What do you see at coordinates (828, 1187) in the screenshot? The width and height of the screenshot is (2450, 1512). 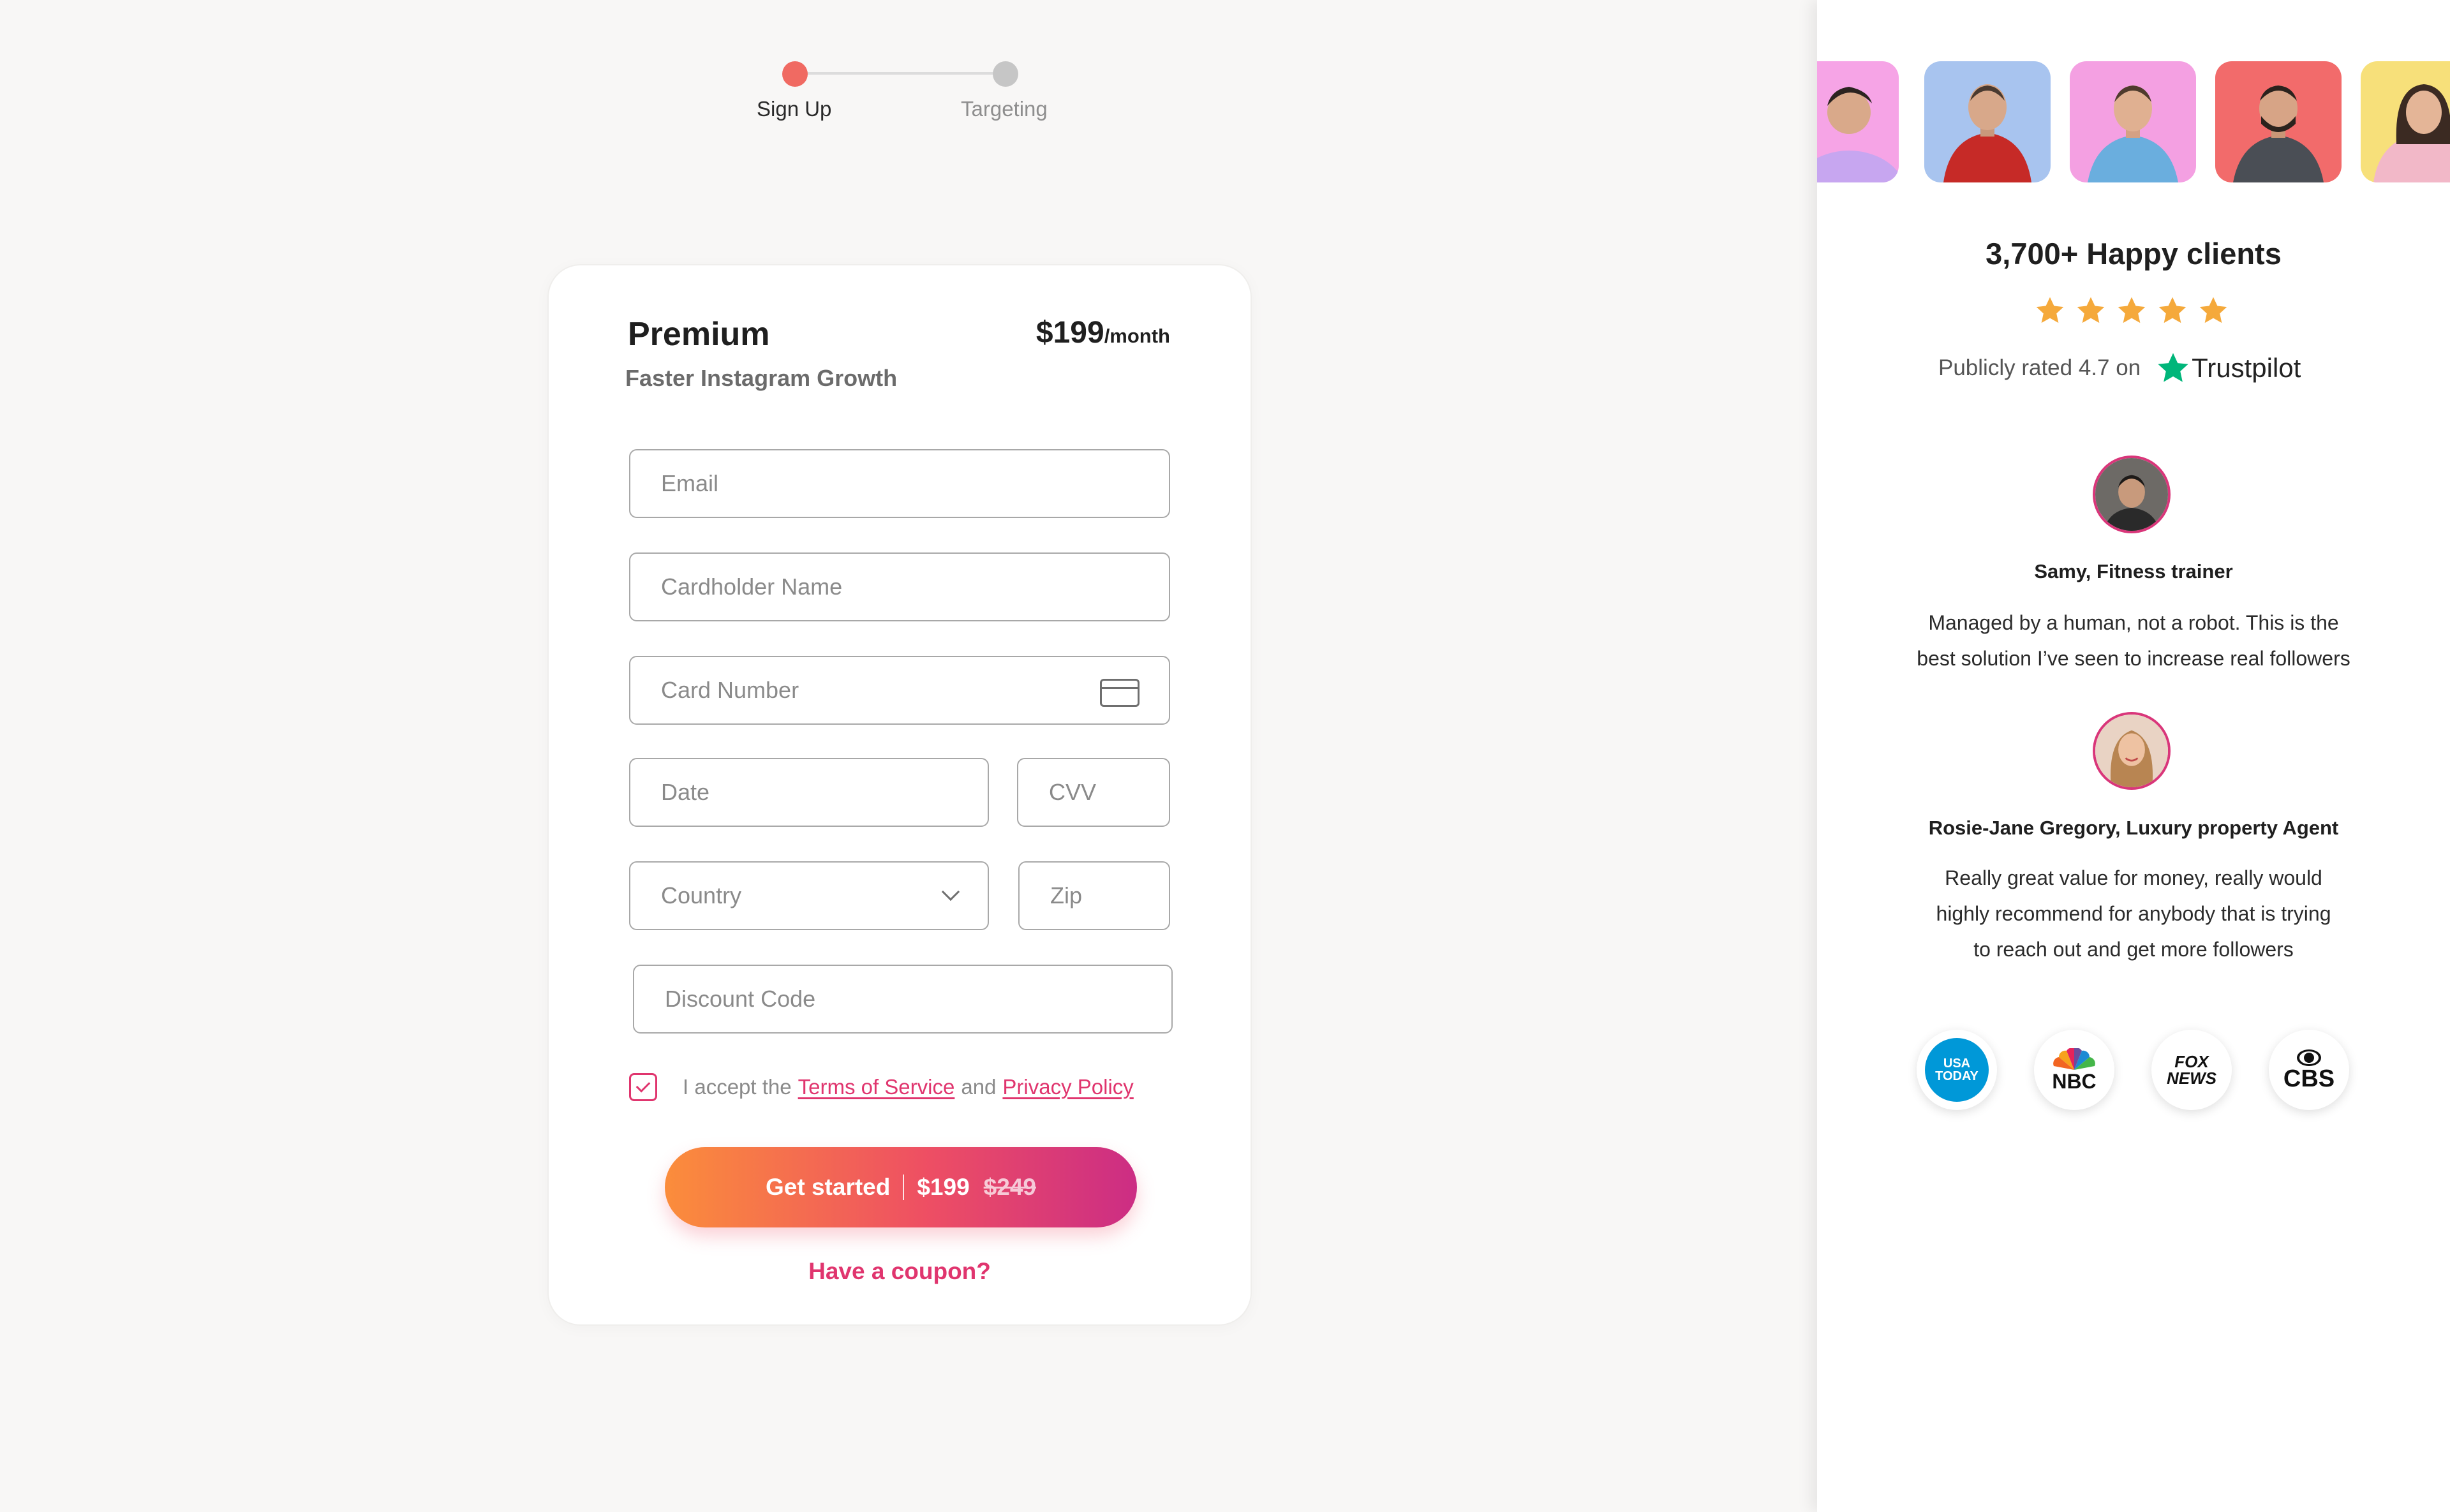 I see `cta-label: Get started` at bounding box center [828, 1187].